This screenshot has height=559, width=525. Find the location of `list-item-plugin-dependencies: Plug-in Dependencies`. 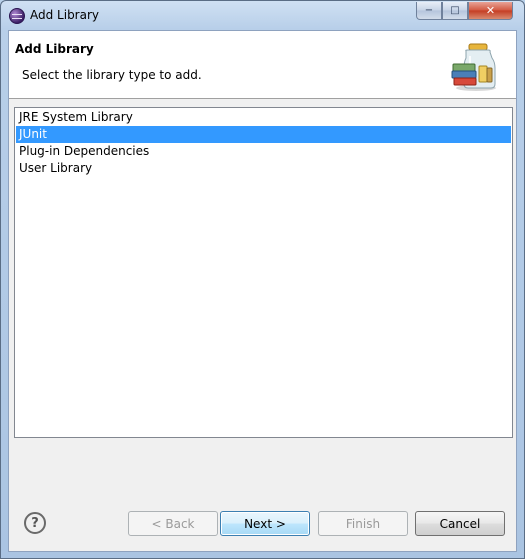

list-item-plugin-dependencies: Plug-in Dependencies is located at coordinates (263, 151).